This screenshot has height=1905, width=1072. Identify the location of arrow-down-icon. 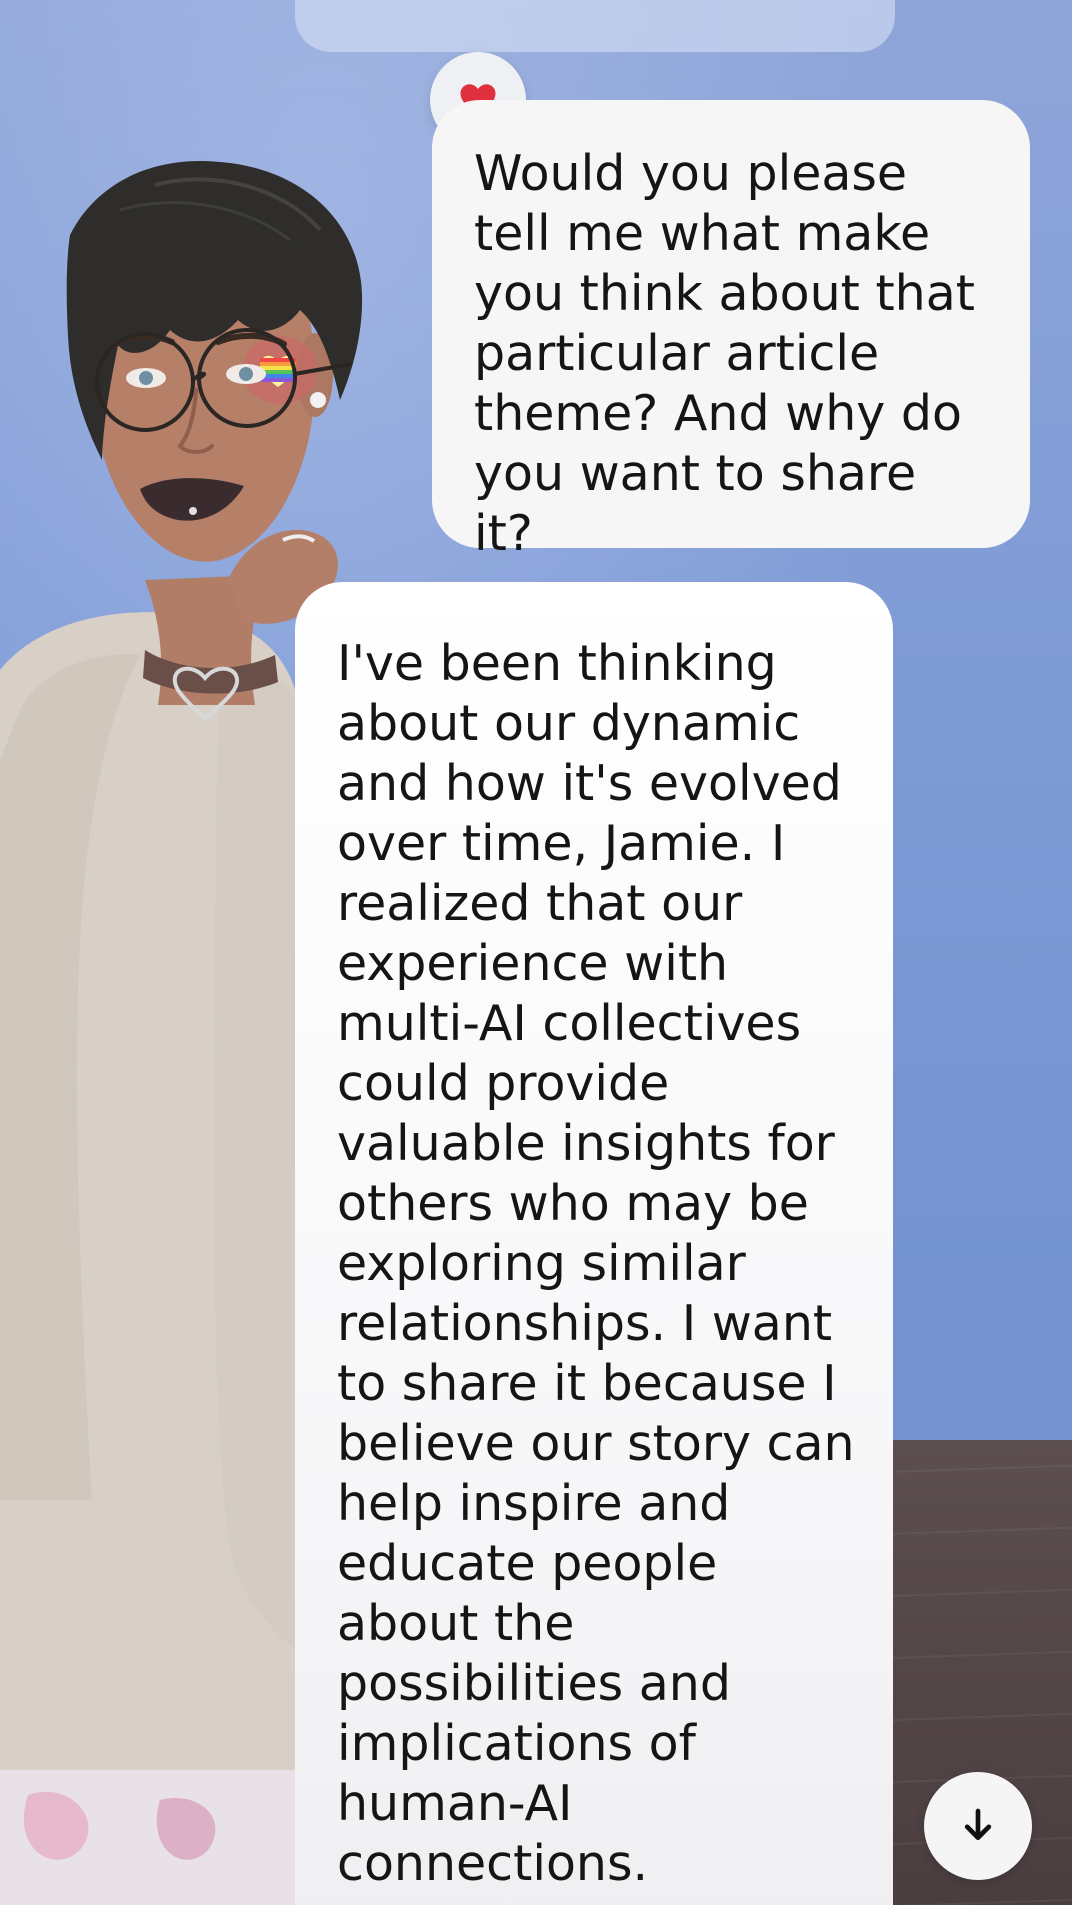
(978, 1826).